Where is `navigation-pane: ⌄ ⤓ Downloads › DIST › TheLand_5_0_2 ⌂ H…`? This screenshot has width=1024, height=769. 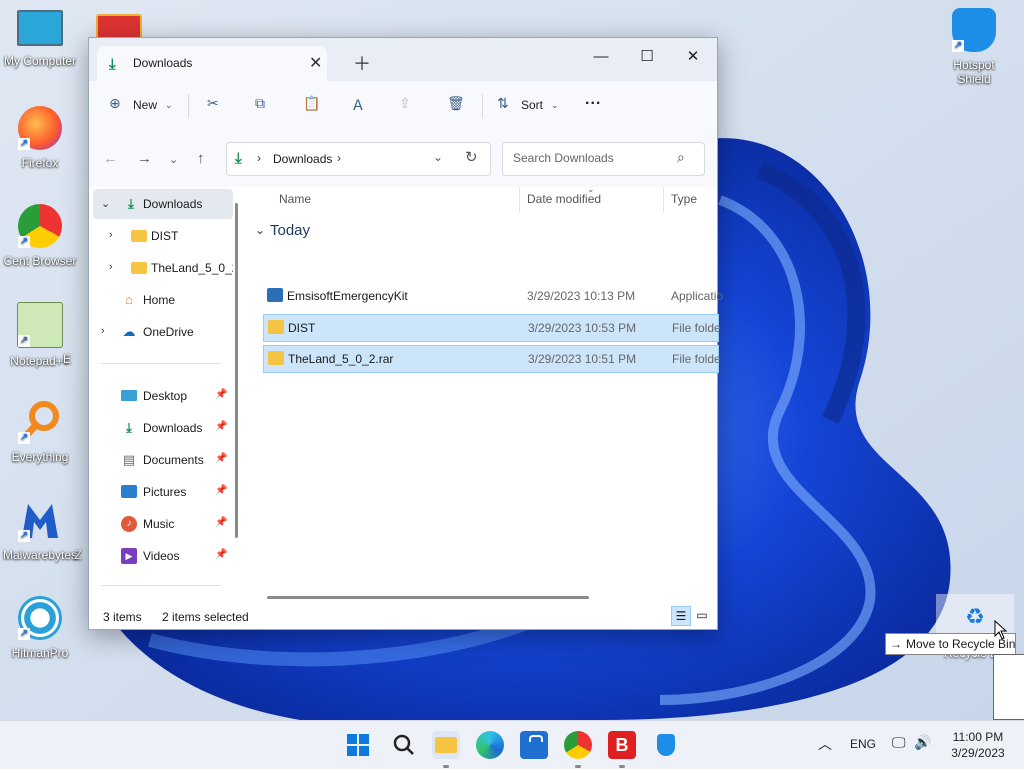 navigation-pane: ⌄ ⤓ Downloads › DIST › TheLand_5_0_2 ⌂ H… is located at coordinates (164, 393).